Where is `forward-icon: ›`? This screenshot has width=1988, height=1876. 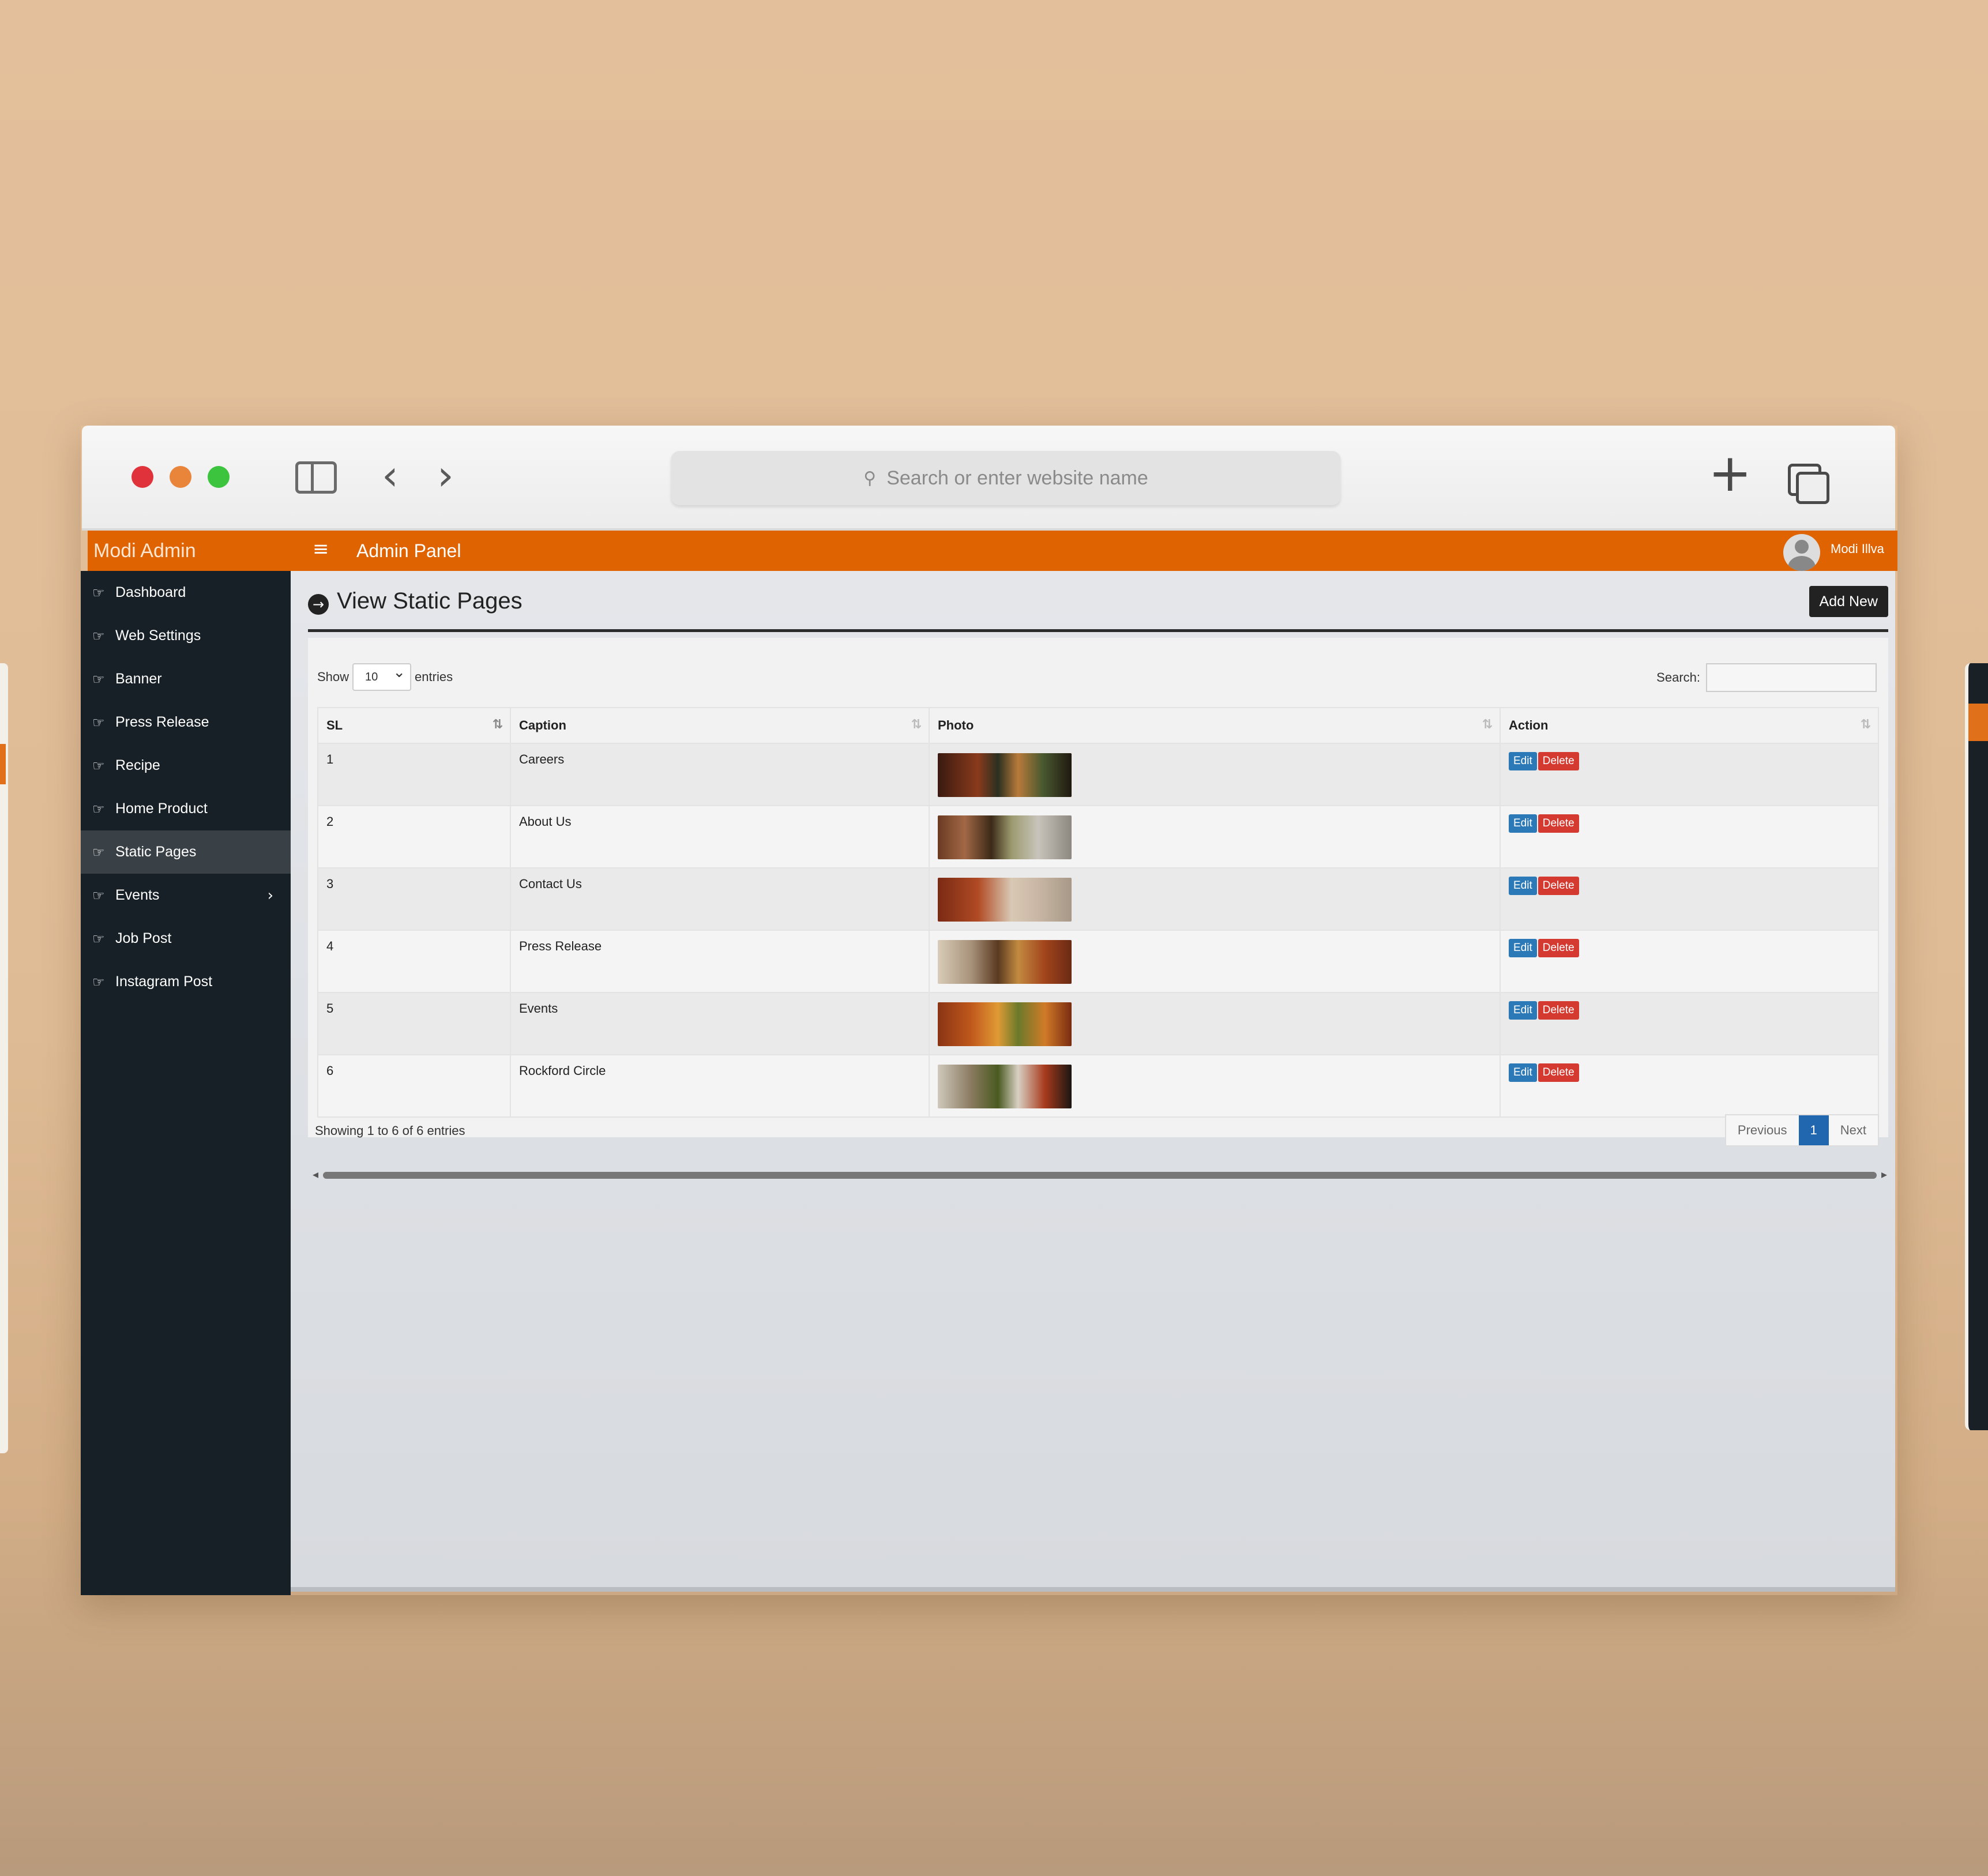 forward-icon: › is located at coordinates (445, 475).